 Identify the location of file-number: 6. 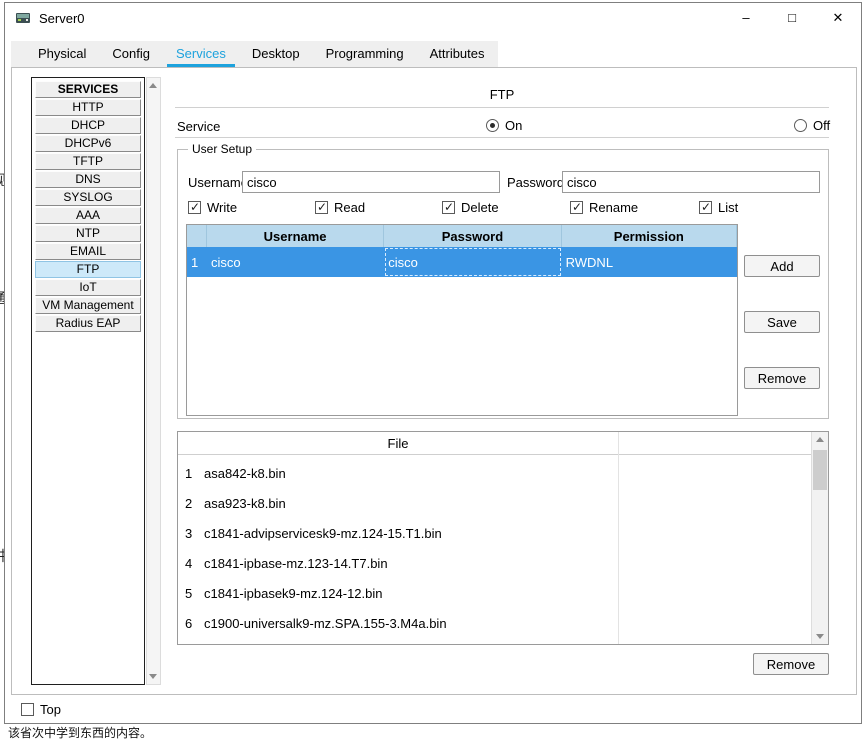
(189, 623).